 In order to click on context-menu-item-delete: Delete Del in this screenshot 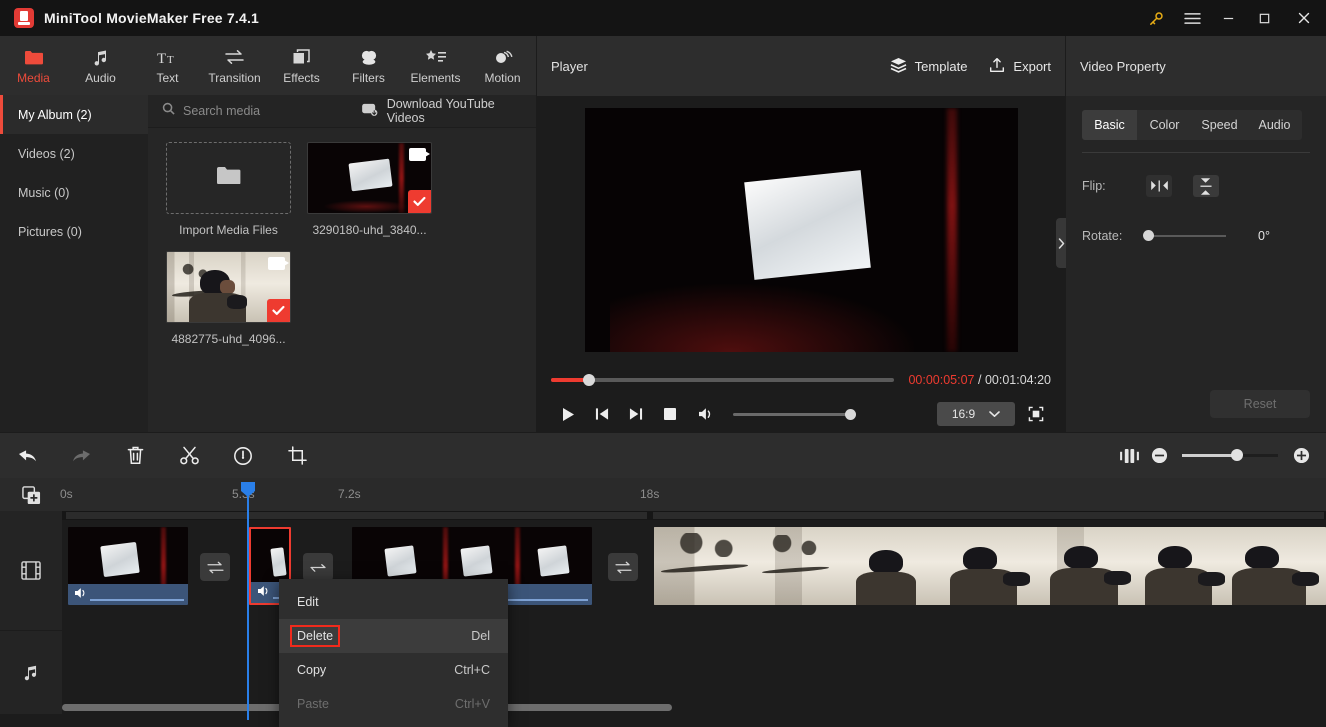, I will do `click(393, 636)`.